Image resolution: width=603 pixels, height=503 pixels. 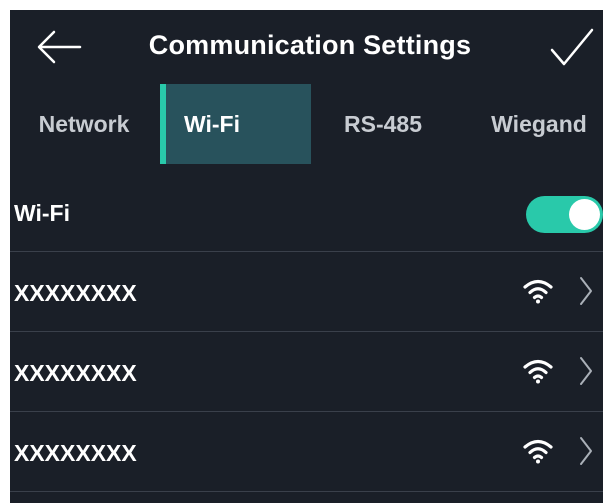 I want to click on tab-wifi: Wi-Fi, so click(x=235, y=124).